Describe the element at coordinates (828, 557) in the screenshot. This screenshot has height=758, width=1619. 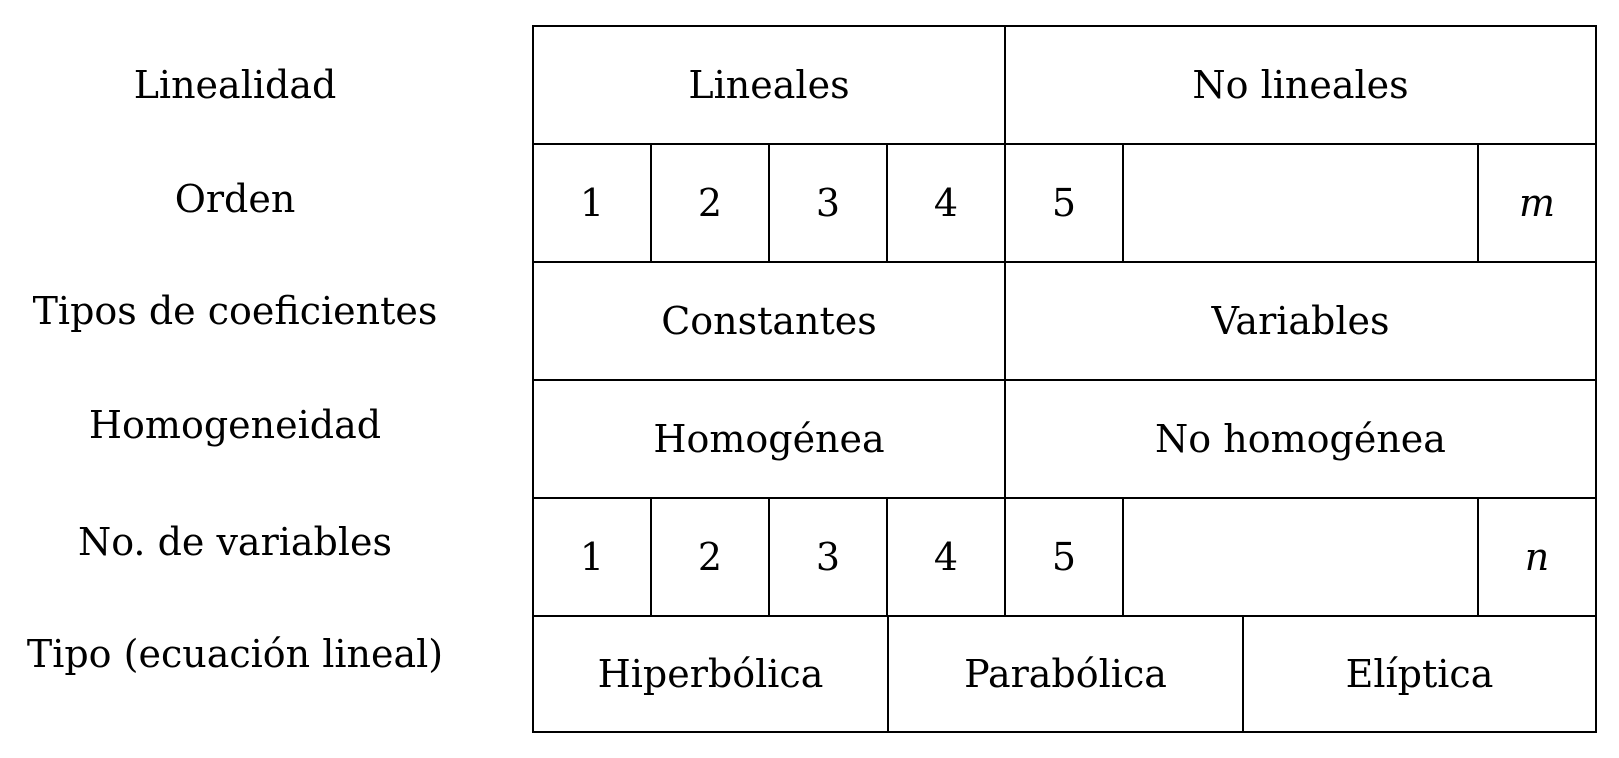
I see `cell-variables-3: 3` at that location.